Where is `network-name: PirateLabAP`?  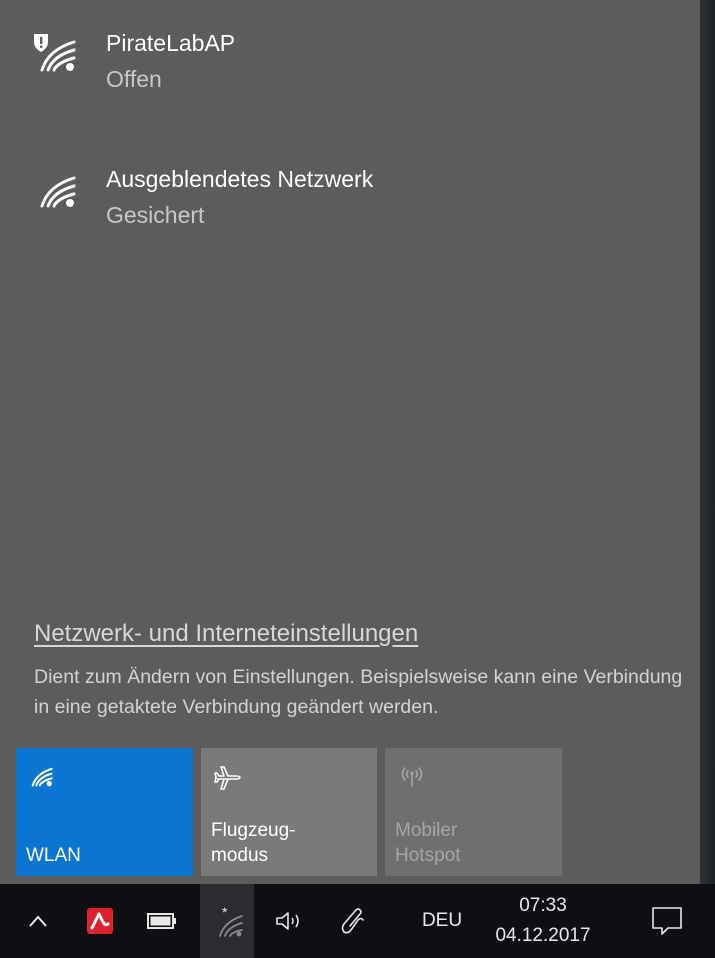
network-name: PirateLabAP is located at coordinates (171, 43).